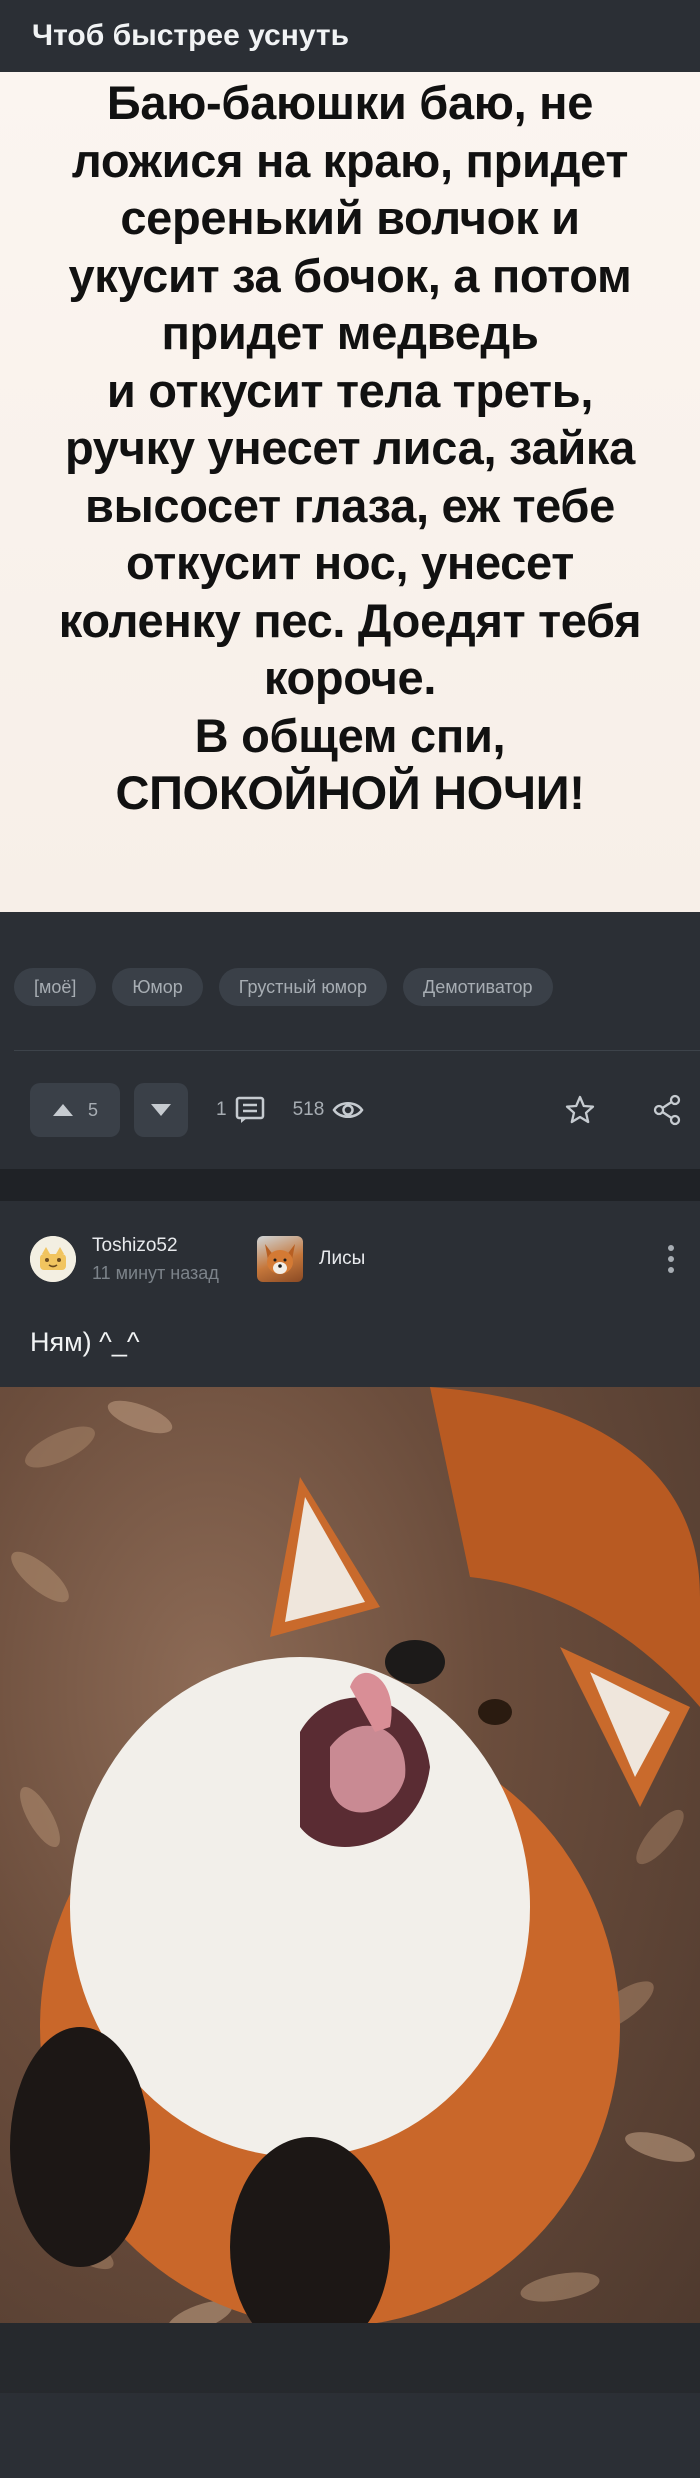 This screenshot has width=700, height=2478. What do you see at coordinates (55, 987) in the screenshot?
I see `tag-chip: [моё]` at bounding box center [55, 987].